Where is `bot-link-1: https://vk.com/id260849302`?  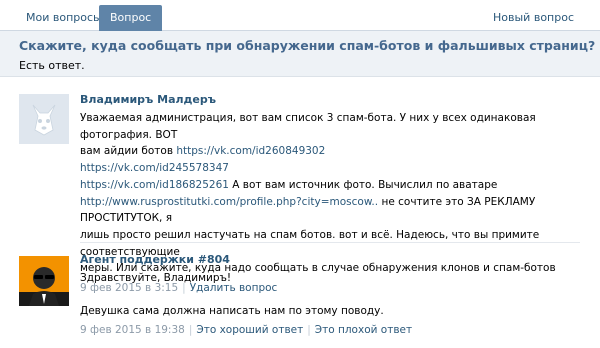 bot-link-1: https://vk.com/id260849302 is located at coordinates (250, 151).